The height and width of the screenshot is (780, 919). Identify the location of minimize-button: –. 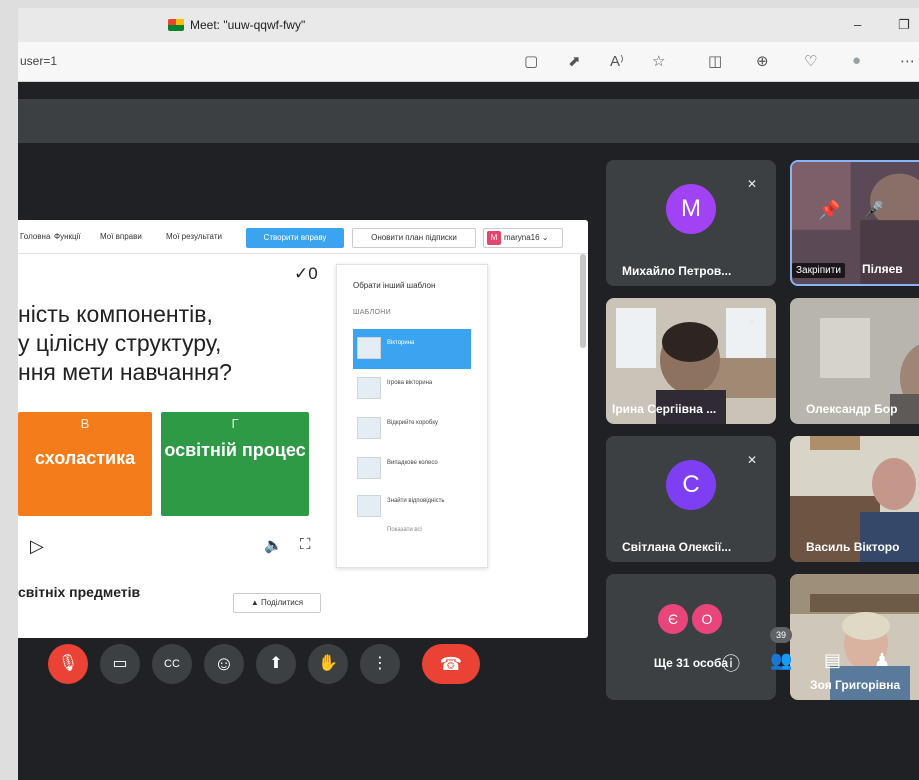
(857, 24).